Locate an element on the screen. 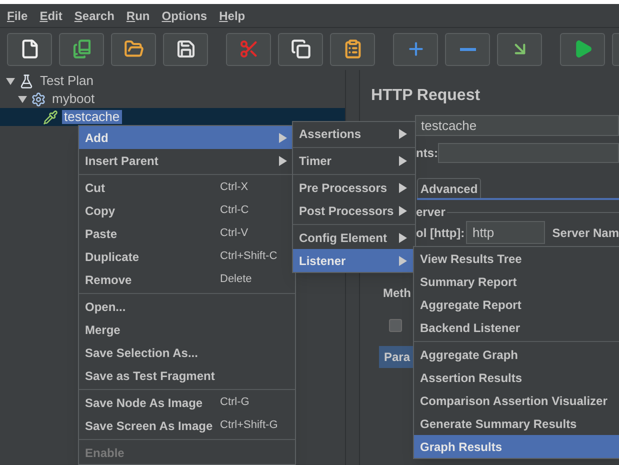 This screenshot has height=465, width=619. shortcut-label: Ctrl+Shift-C is located at coordinates (249, 256).